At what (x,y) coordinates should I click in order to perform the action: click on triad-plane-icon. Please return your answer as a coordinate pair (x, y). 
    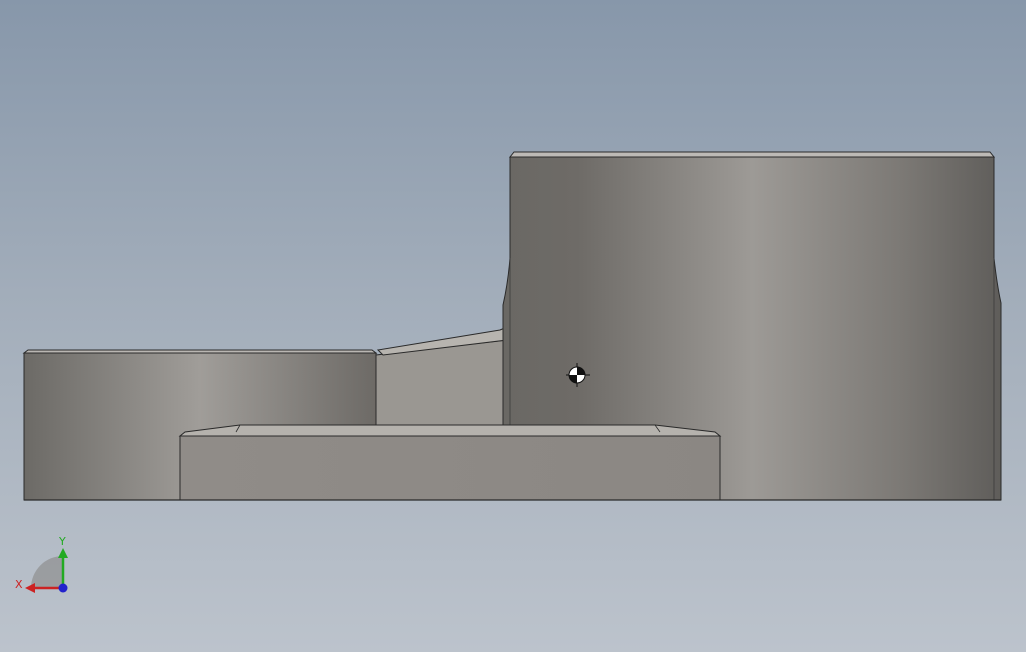
    Looking at the image, I should click on (47, 572).